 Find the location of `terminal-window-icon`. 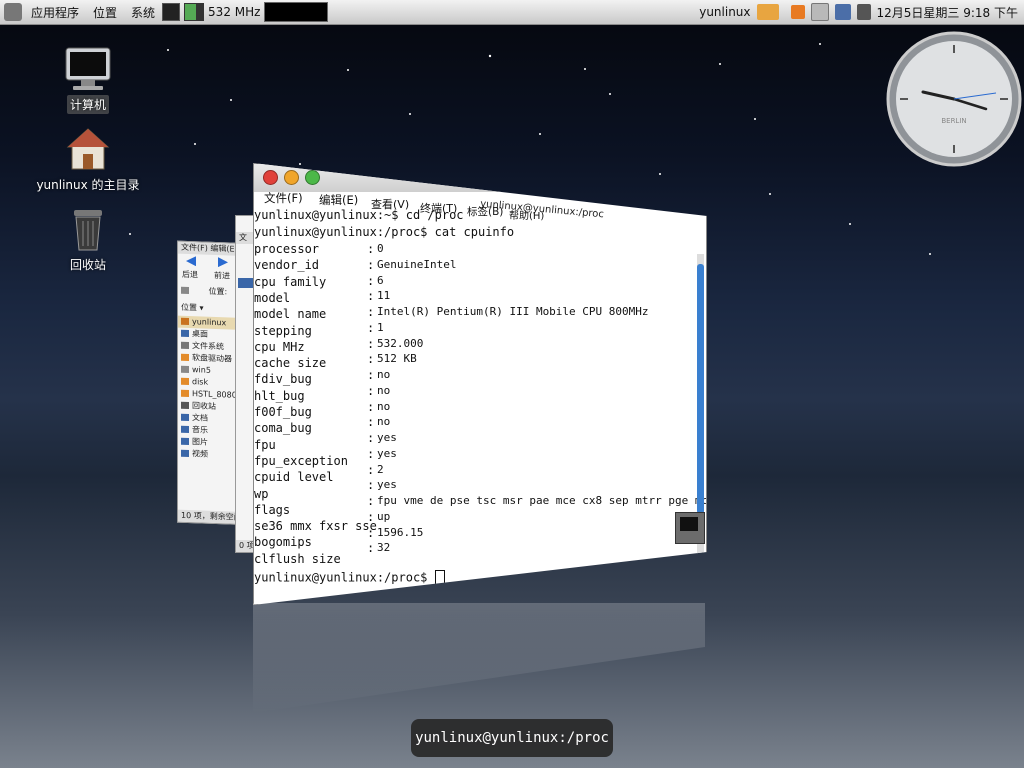

terminal-window-icon is located at coordinates (690, 528).